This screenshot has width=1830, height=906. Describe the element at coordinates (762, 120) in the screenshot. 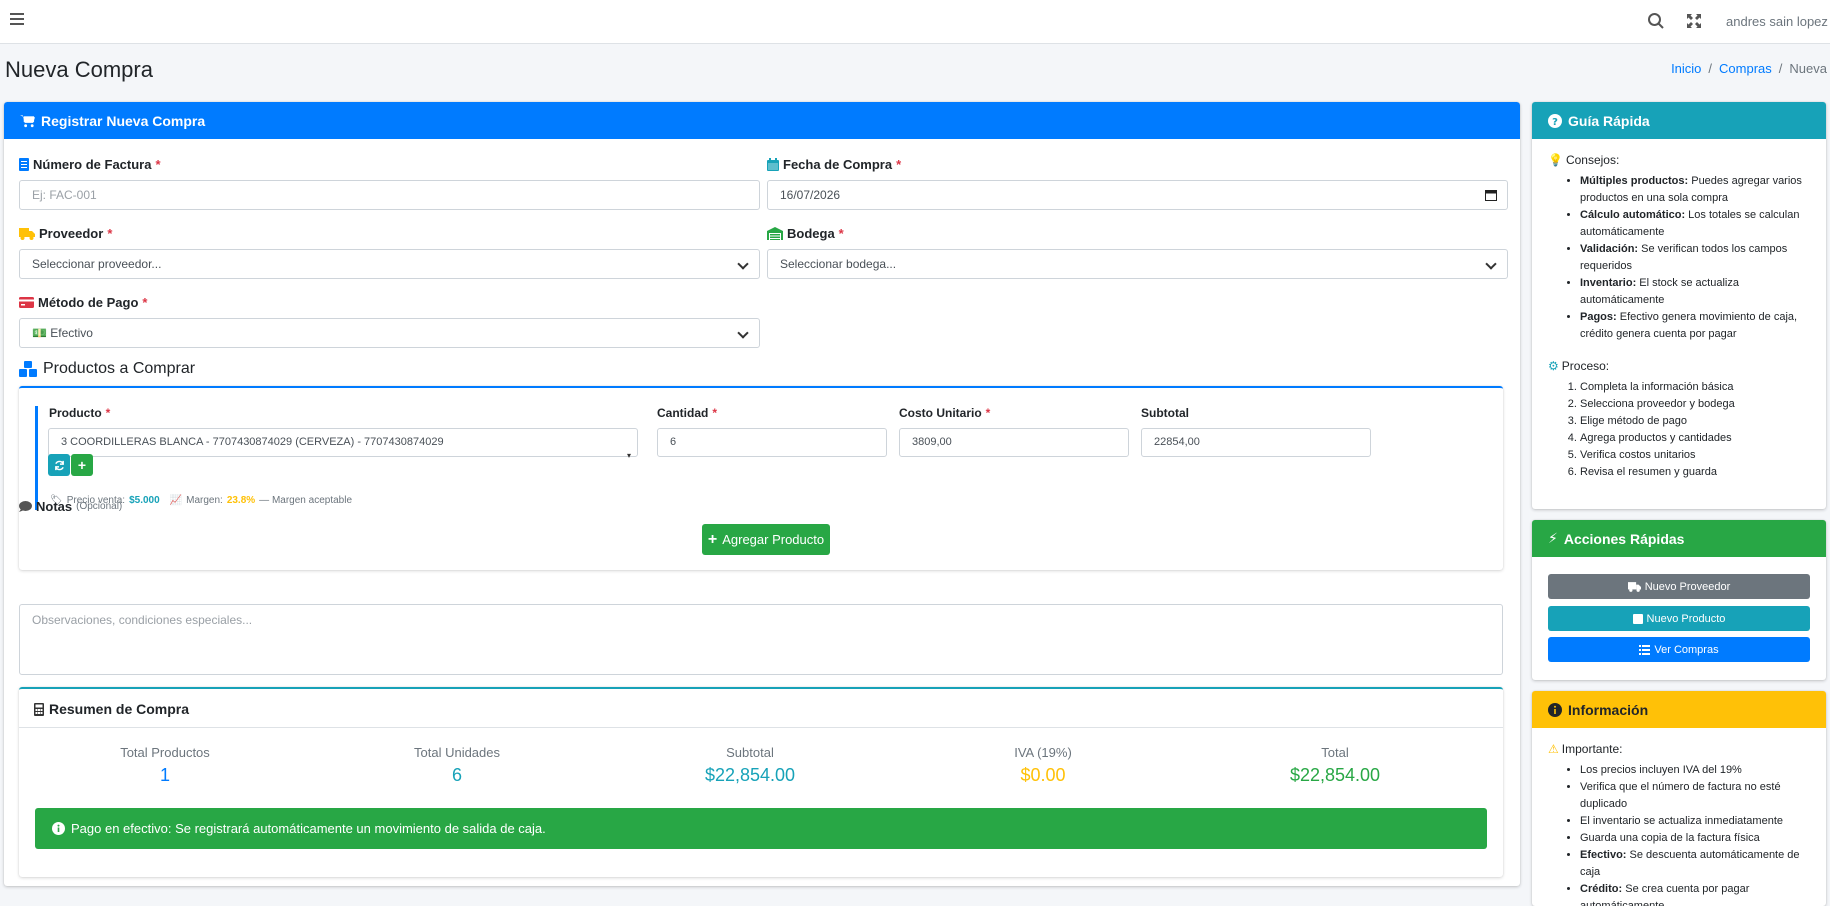

I see `purchase-form-header: Registrar Nueva Compra` at that location.